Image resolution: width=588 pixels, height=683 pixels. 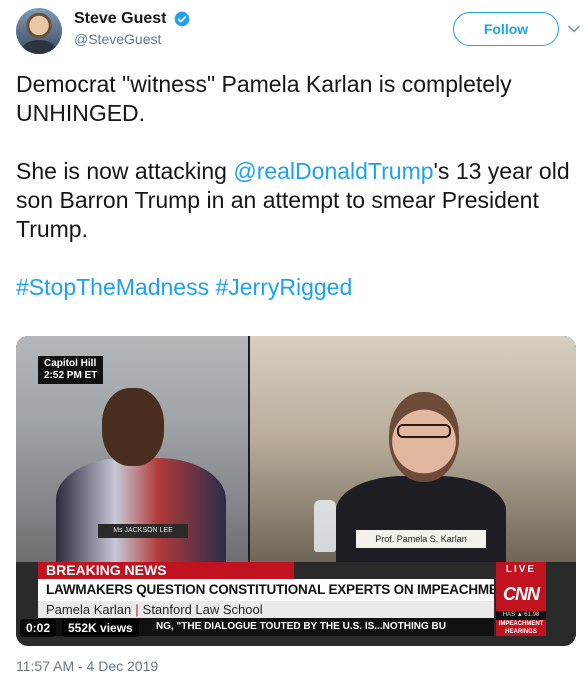 I want to click on avatar, so click(x=39, y=31).